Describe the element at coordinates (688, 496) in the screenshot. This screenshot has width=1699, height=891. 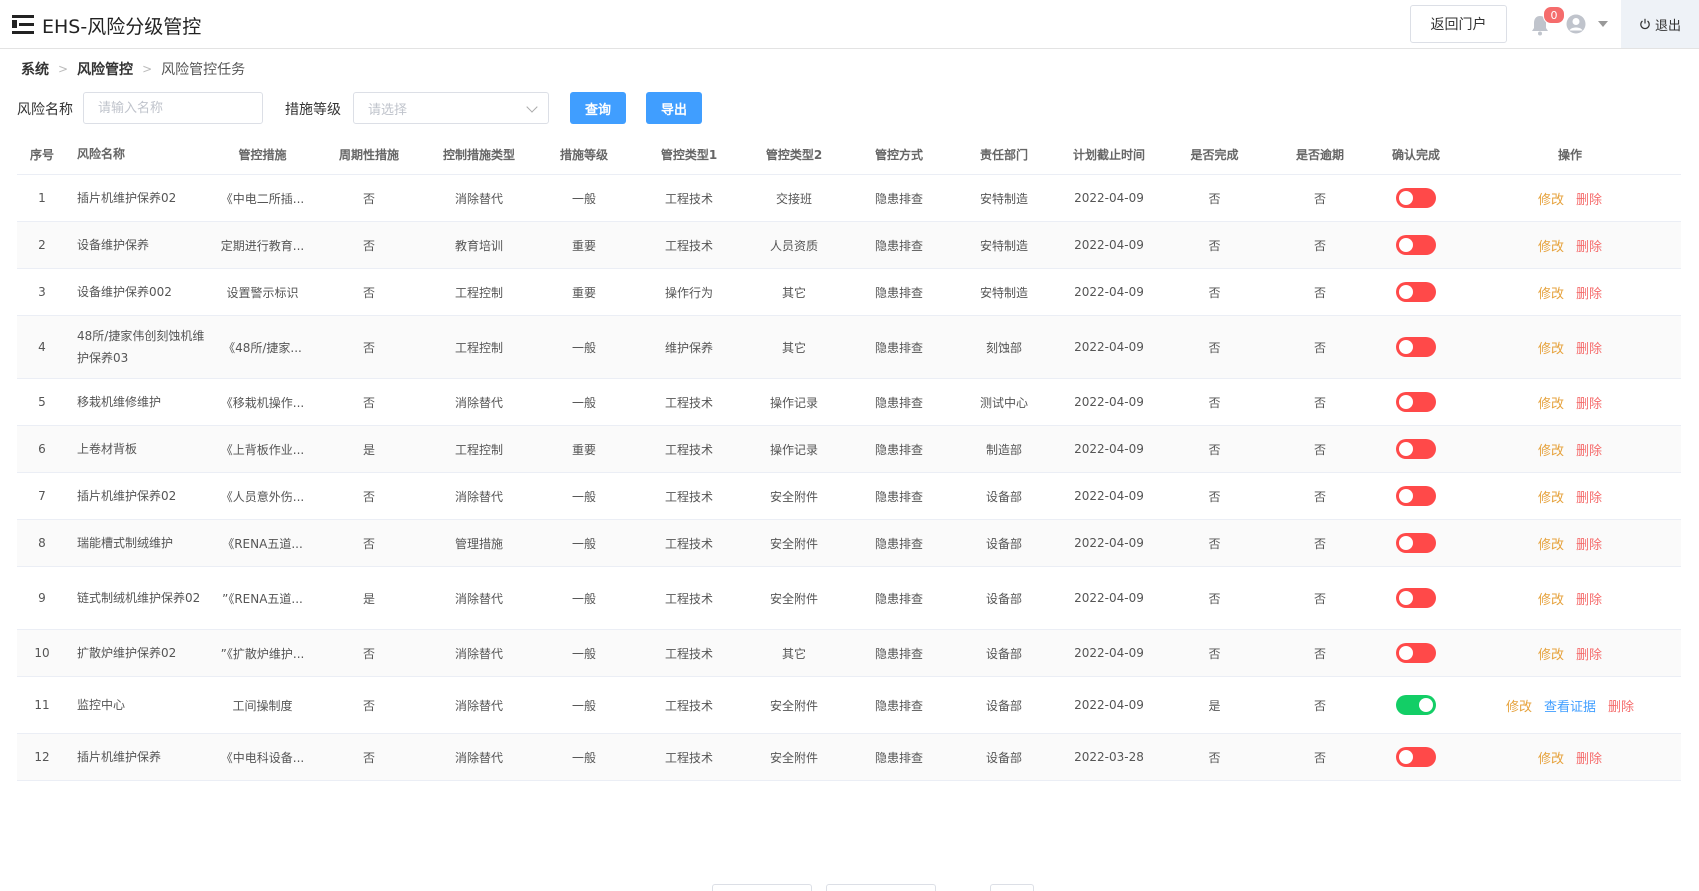
I see `control-type1-cell: 工程技术` at that location.